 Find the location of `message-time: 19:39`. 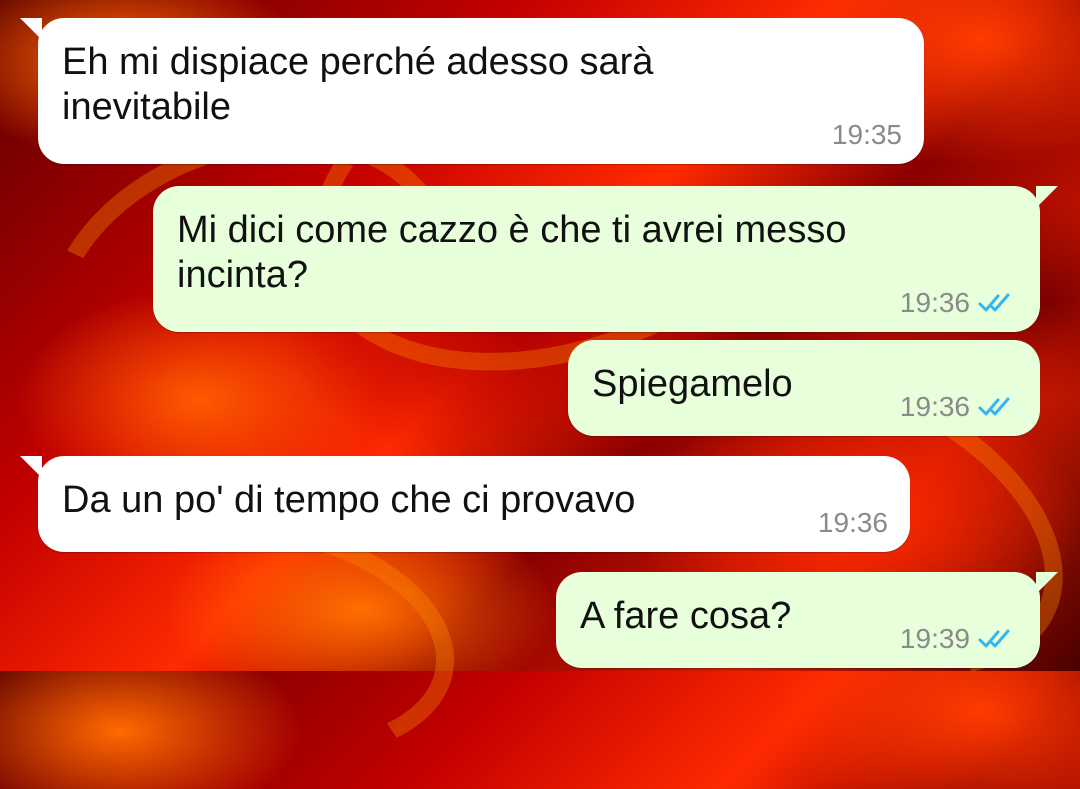

message-time: 19:39 is located at coordinates (934, 638).